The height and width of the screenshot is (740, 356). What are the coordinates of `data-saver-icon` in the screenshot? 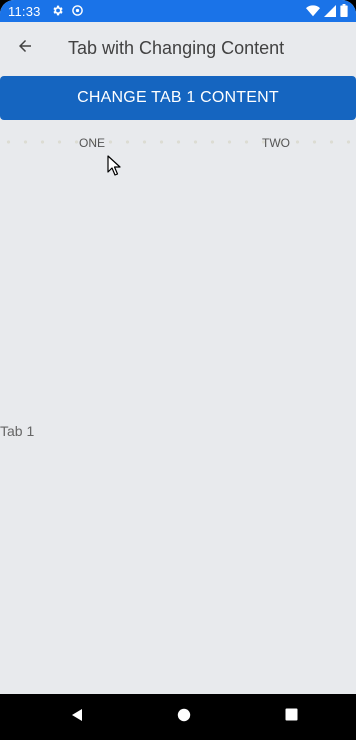 It's located at (77, 10).